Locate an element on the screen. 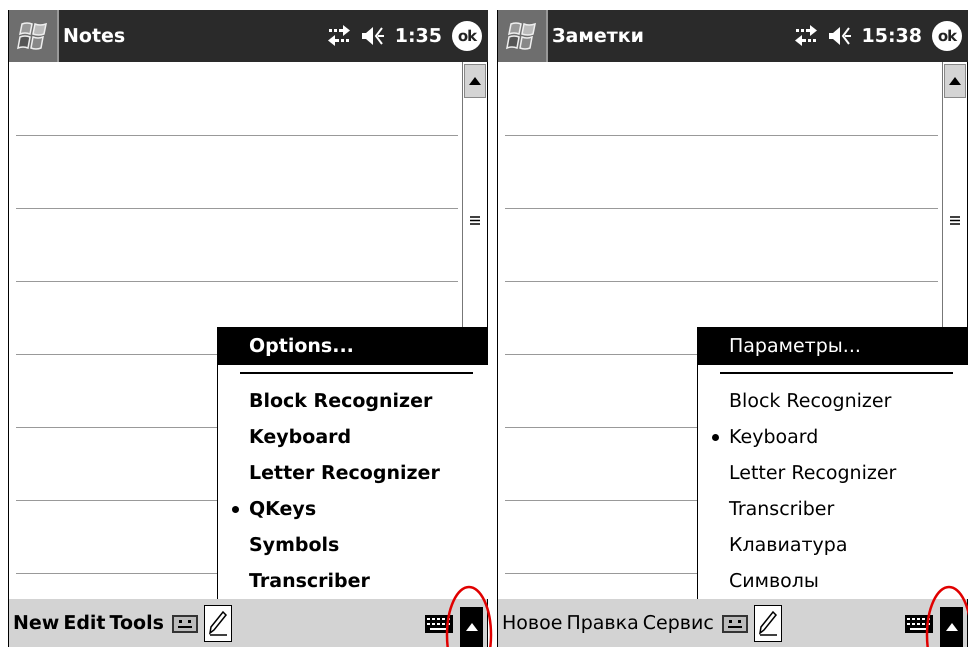 Image resolution: width=968 pixels, height=647 pixels. window-title: Заметки is located at coordinates (598, 36).